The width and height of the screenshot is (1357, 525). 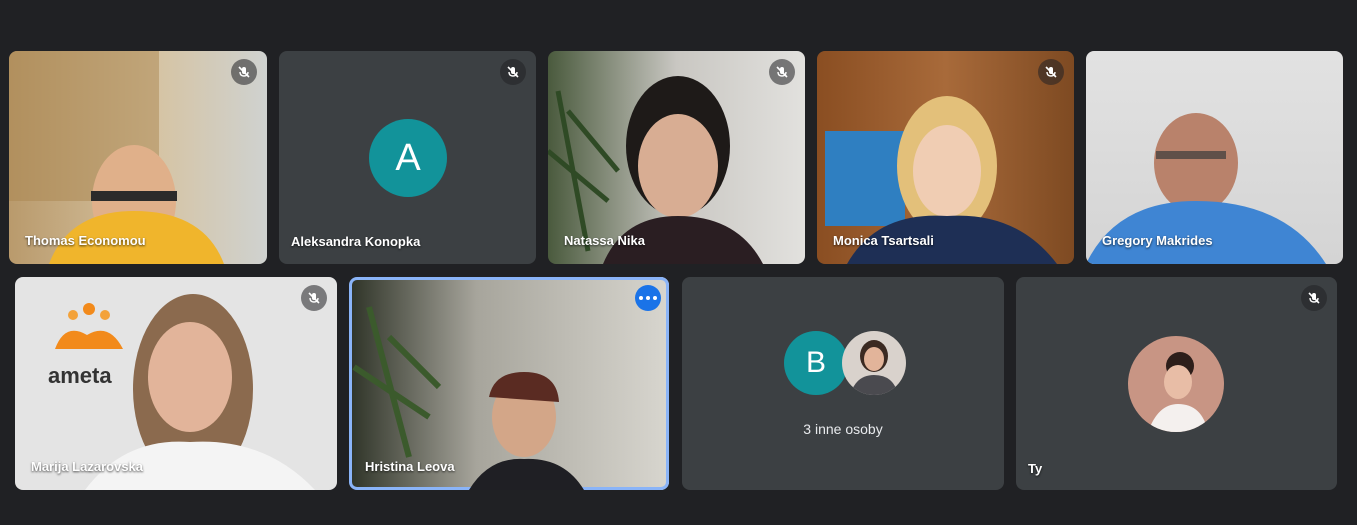 I want to click on participant-name: Thomas Economou, so click(x=85, y=240).